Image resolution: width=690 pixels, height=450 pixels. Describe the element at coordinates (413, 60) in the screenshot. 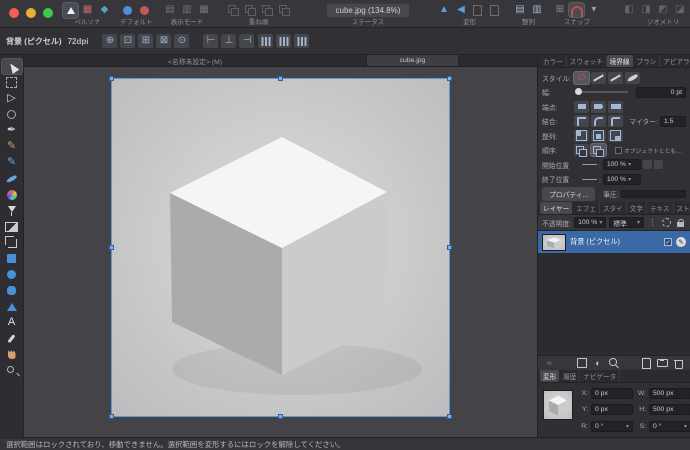

I see `document-tab-cube: cube.jpg` at that location.